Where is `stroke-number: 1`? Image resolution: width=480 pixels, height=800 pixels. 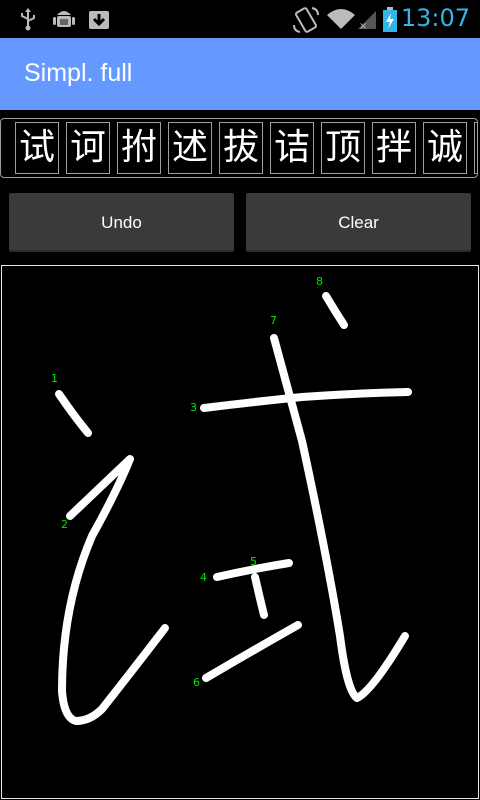 stroke-number: 1 is located at coordinates (54, 378).